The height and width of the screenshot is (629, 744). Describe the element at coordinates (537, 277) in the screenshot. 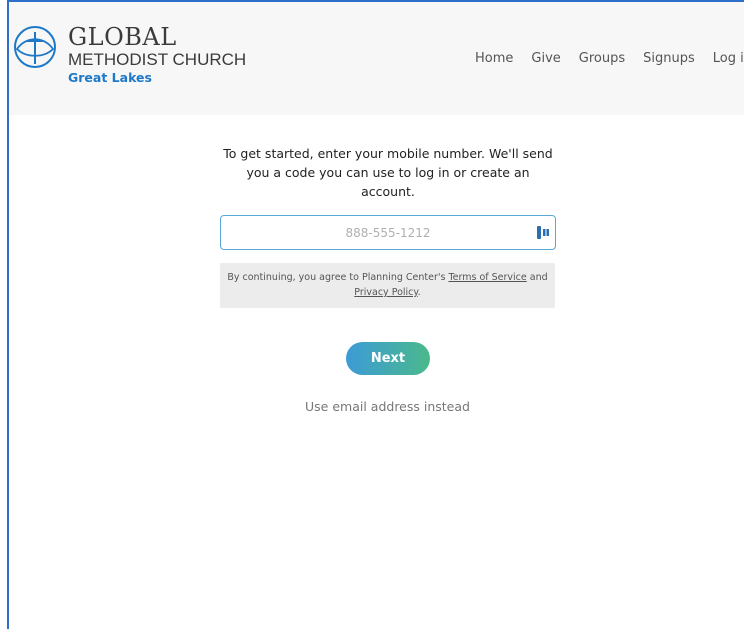

I see `terms-middle: and` at that location.